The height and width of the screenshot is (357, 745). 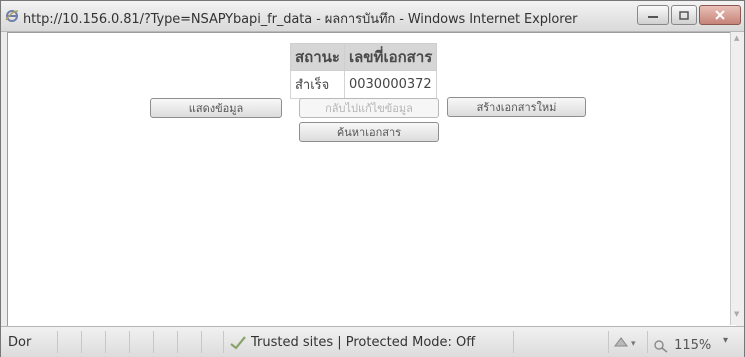 What do you see at coordinates (725, 340) in the screenshot?
I see `zoom-dropdown-icon: ▾` at bounding box center [725, 340].